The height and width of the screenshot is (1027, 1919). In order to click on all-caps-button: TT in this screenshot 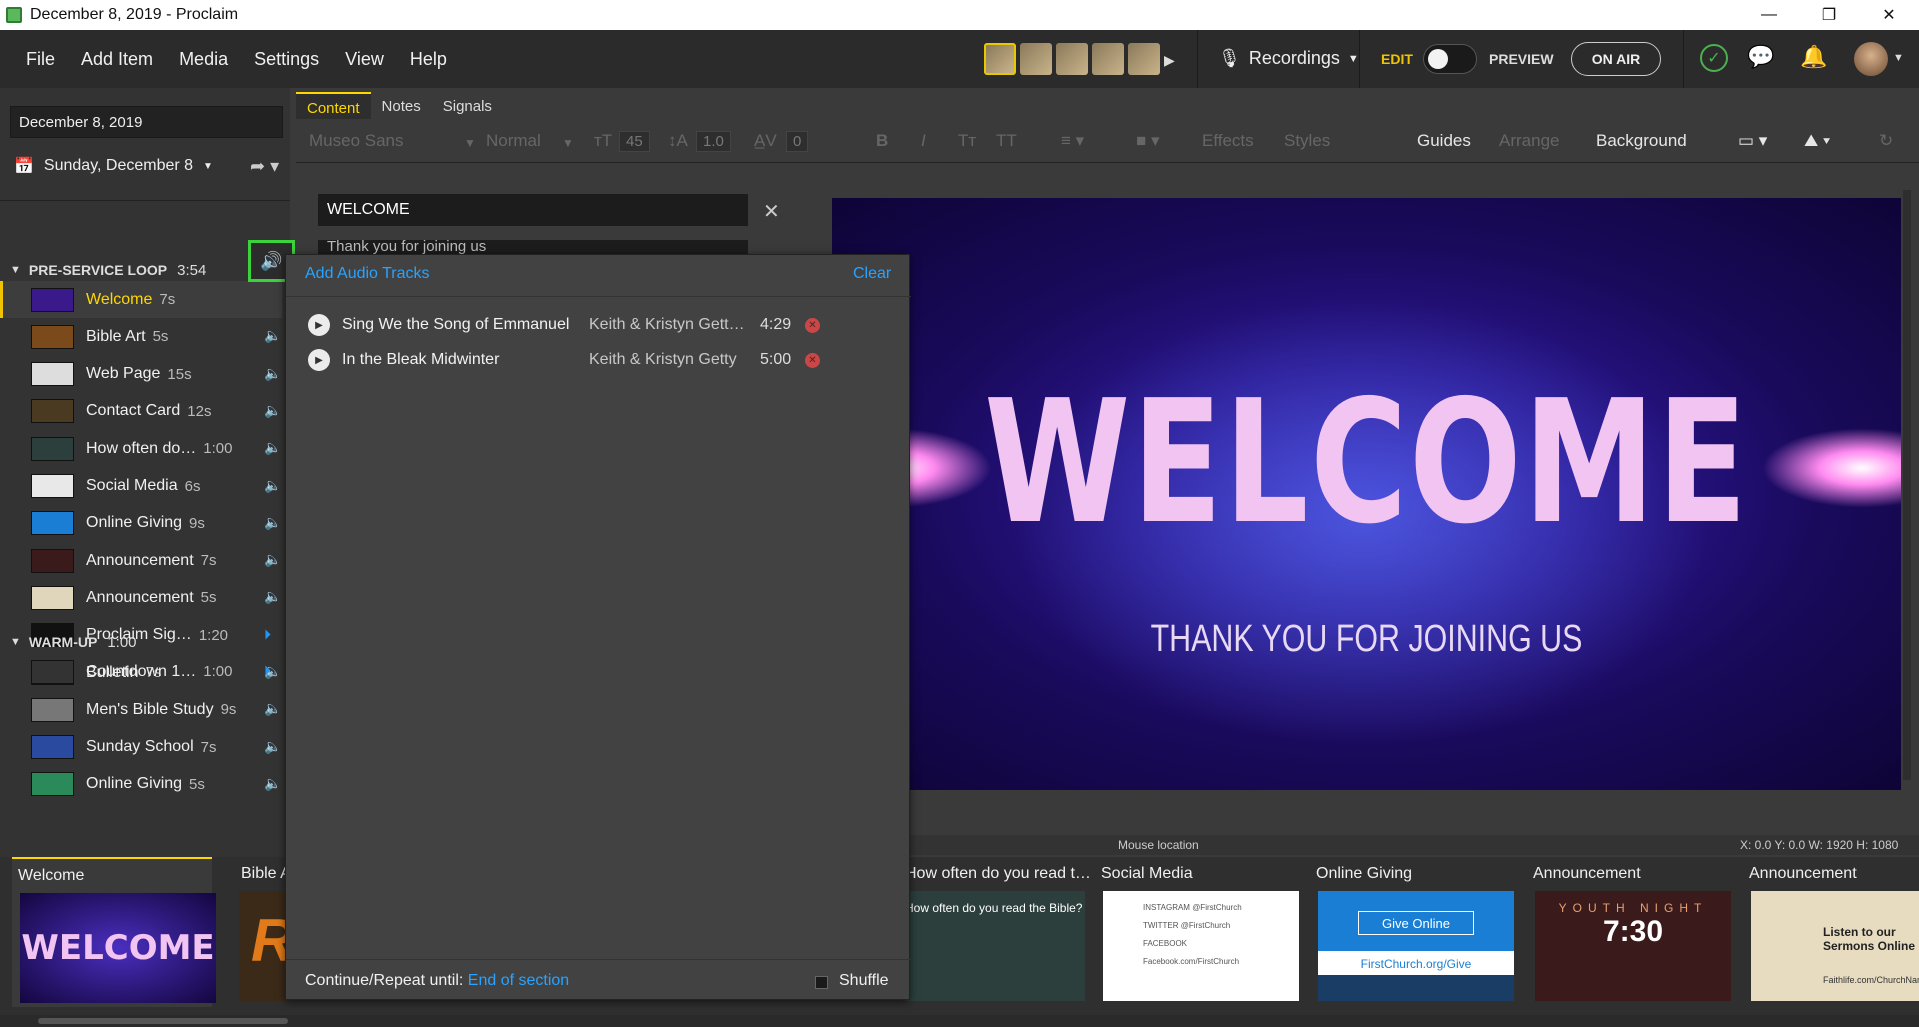, I will do `click(1006, 141)`.